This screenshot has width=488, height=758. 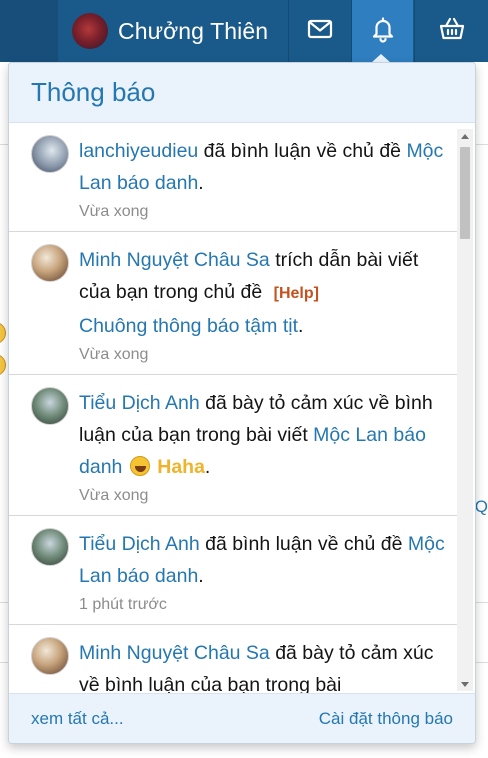 I want to click on basket-icon, so click(x=452, y=31).